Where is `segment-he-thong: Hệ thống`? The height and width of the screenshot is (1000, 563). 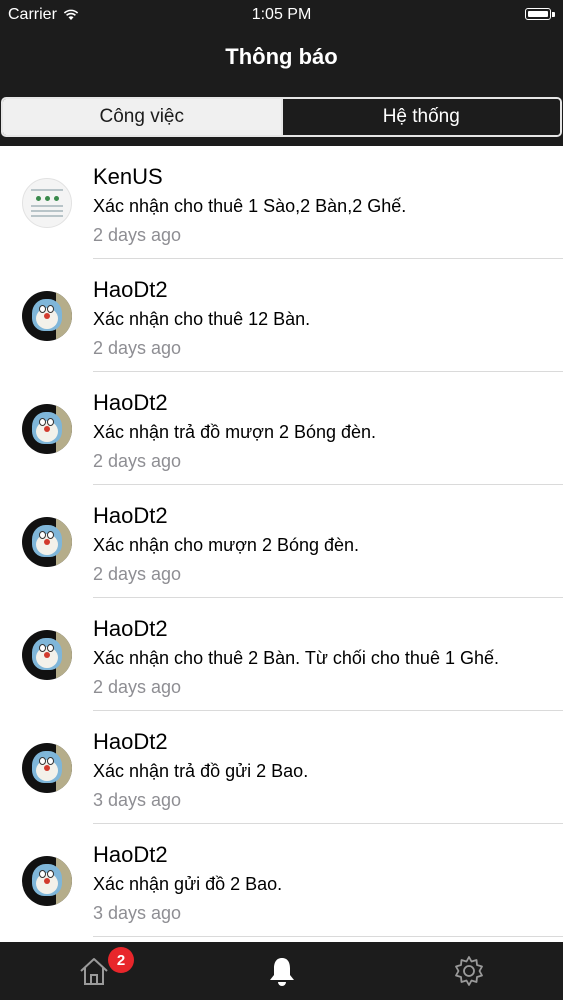 segment-he-thong: Hệ thống is located at coordinates (420, 117).